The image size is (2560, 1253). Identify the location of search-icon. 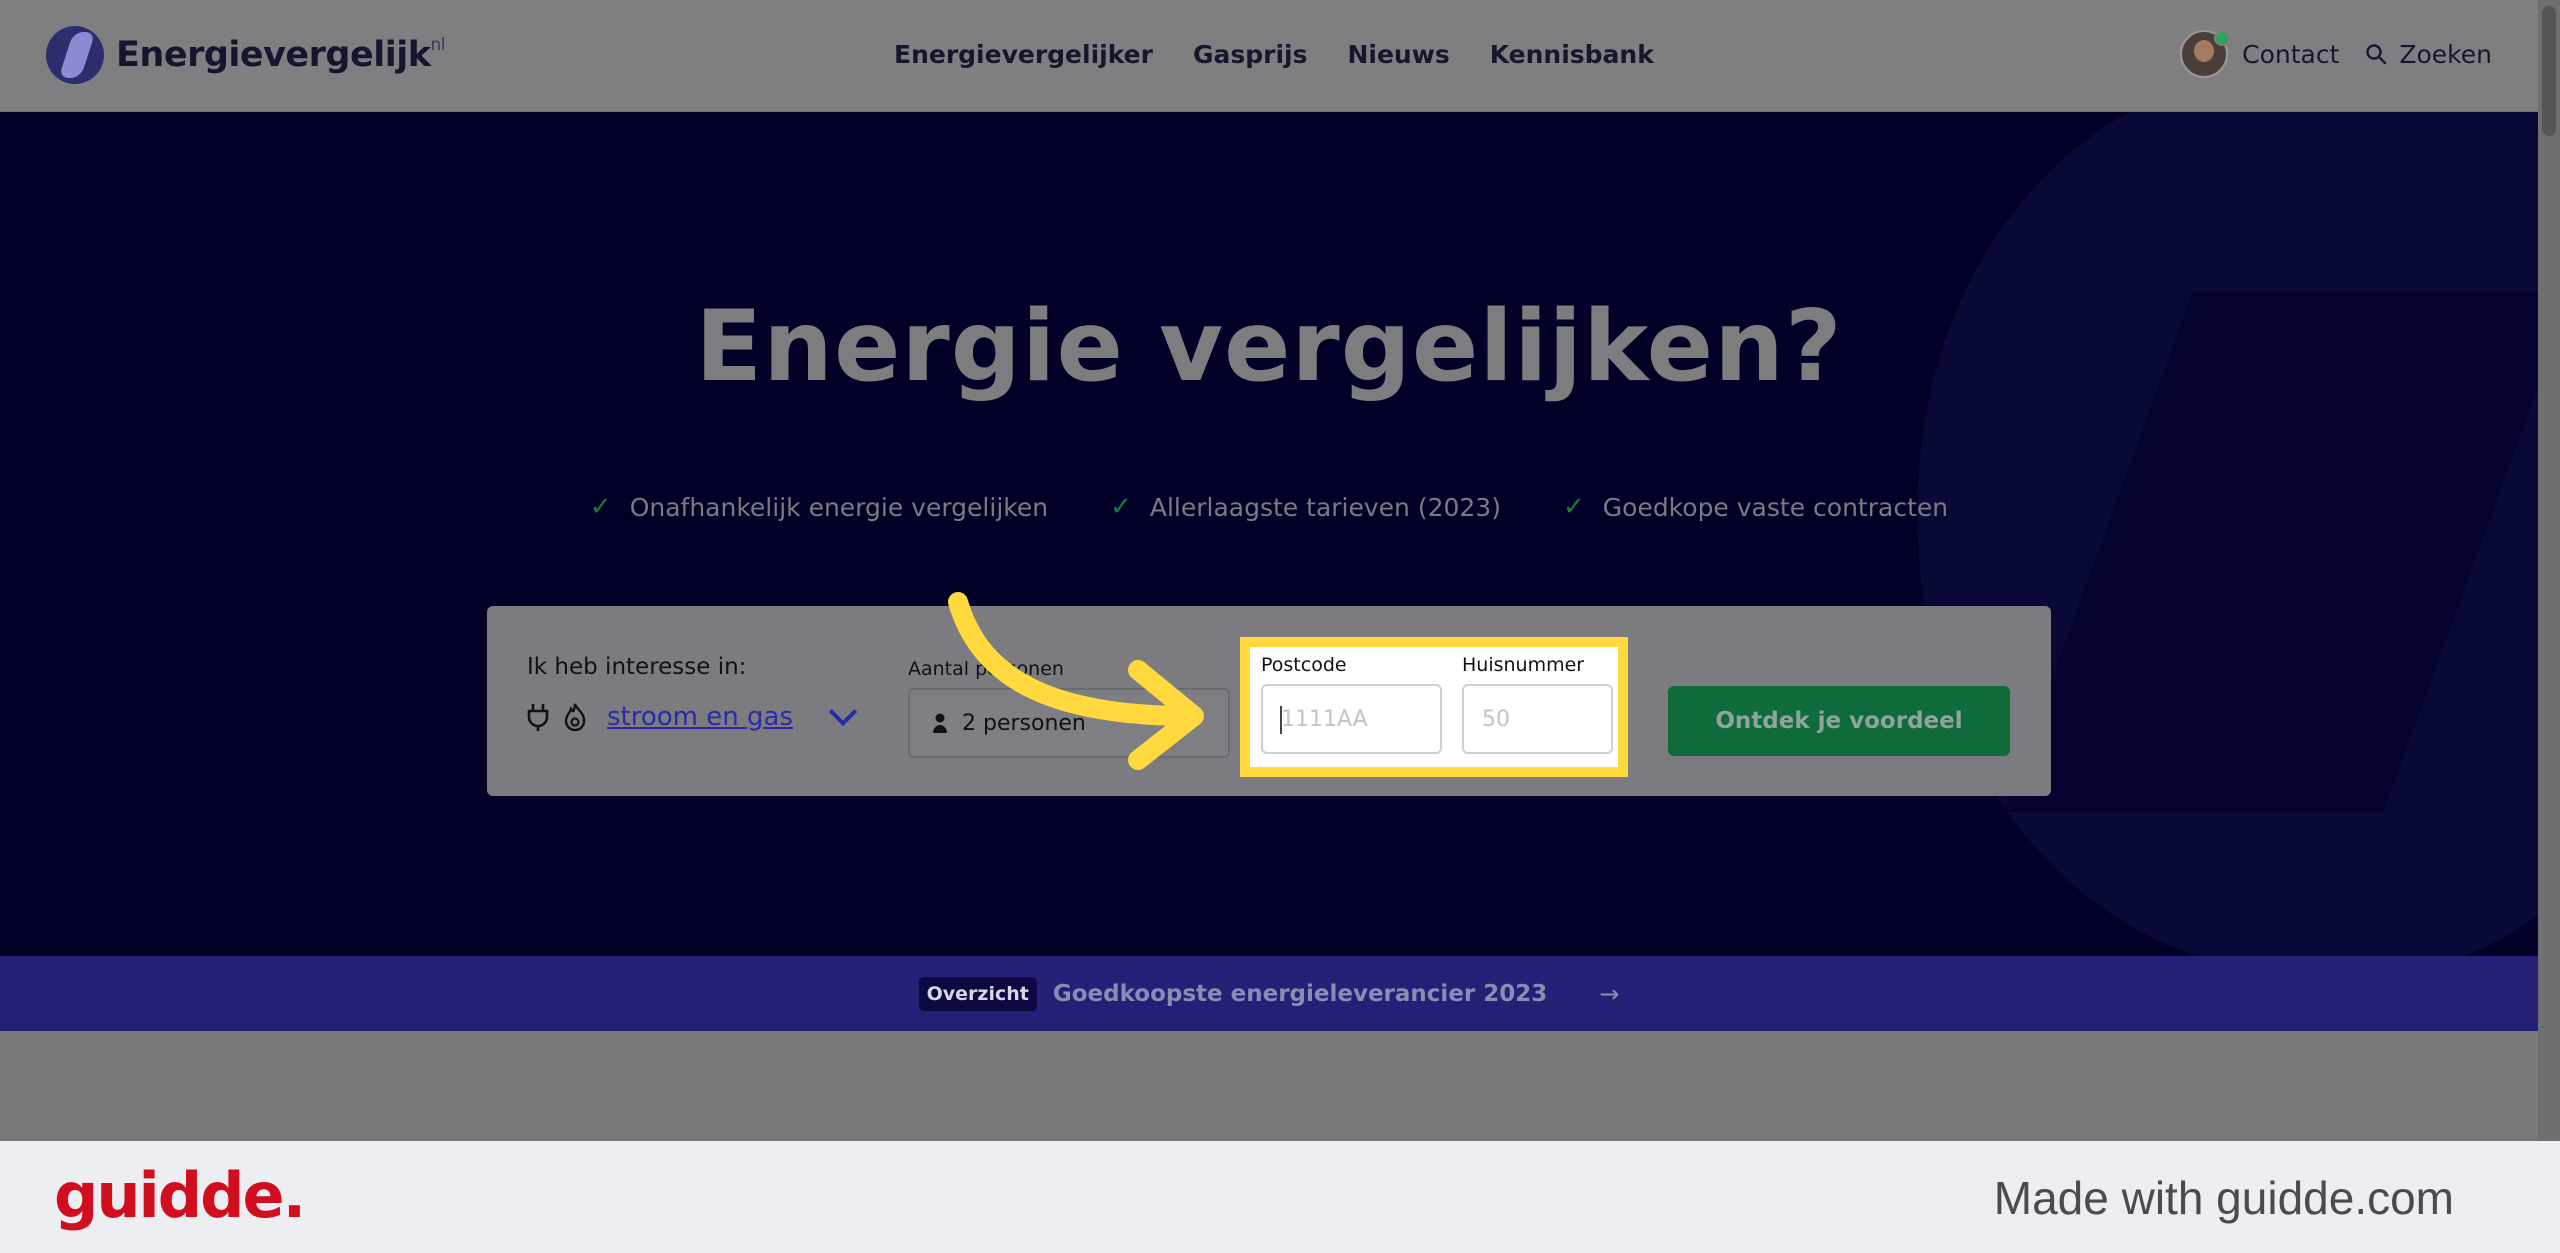
(2376, 54).